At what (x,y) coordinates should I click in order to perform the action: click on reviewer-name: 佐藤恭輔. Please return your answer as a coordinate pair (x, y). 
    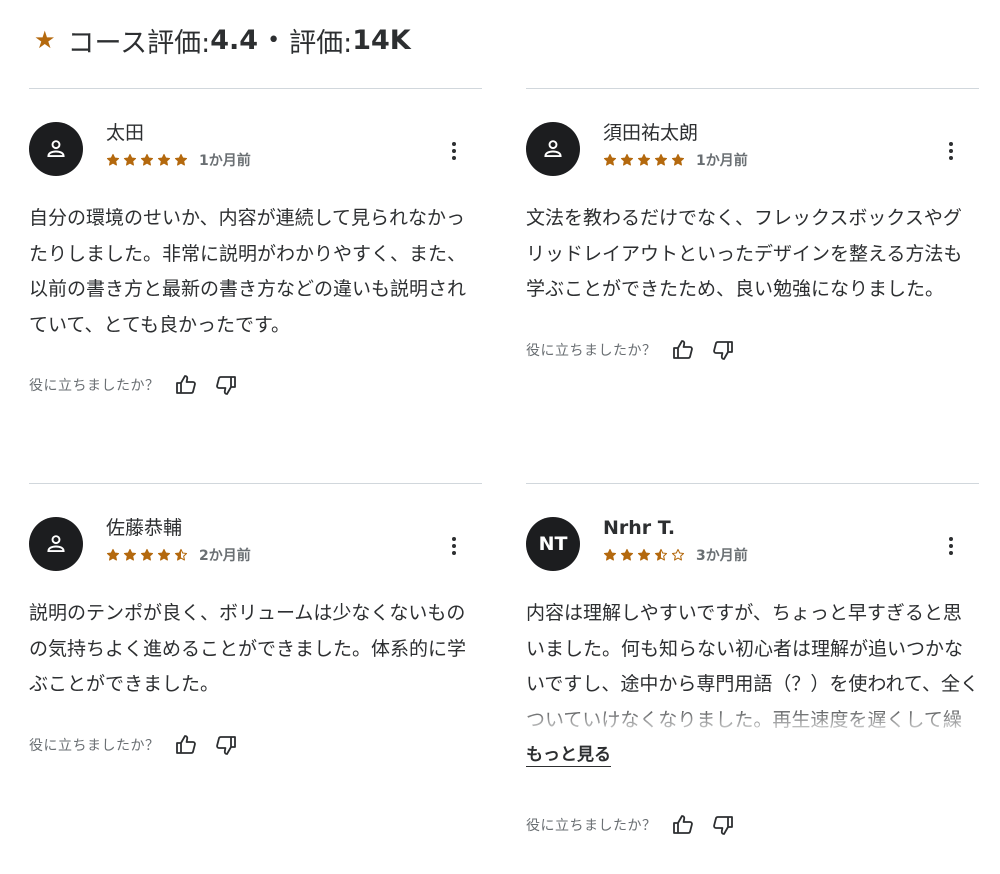
    Looking at the image, I should click on (144, 528).